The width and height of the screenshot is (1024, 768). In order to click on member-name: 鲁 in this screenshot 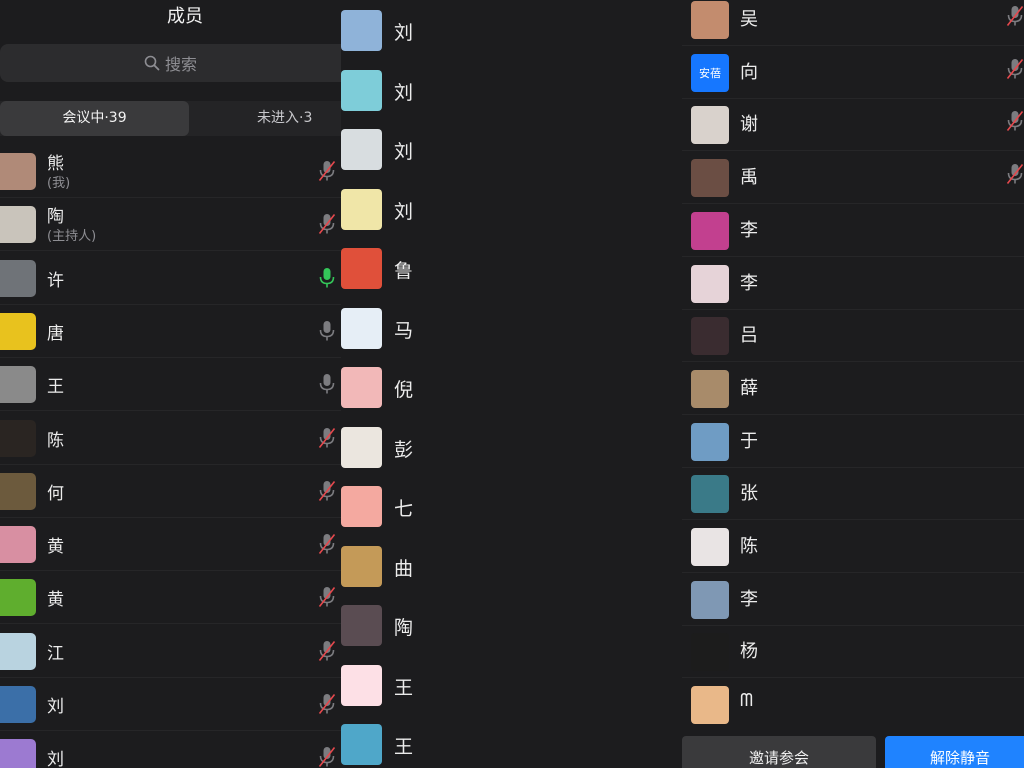, I will do `click(404, 271)`.